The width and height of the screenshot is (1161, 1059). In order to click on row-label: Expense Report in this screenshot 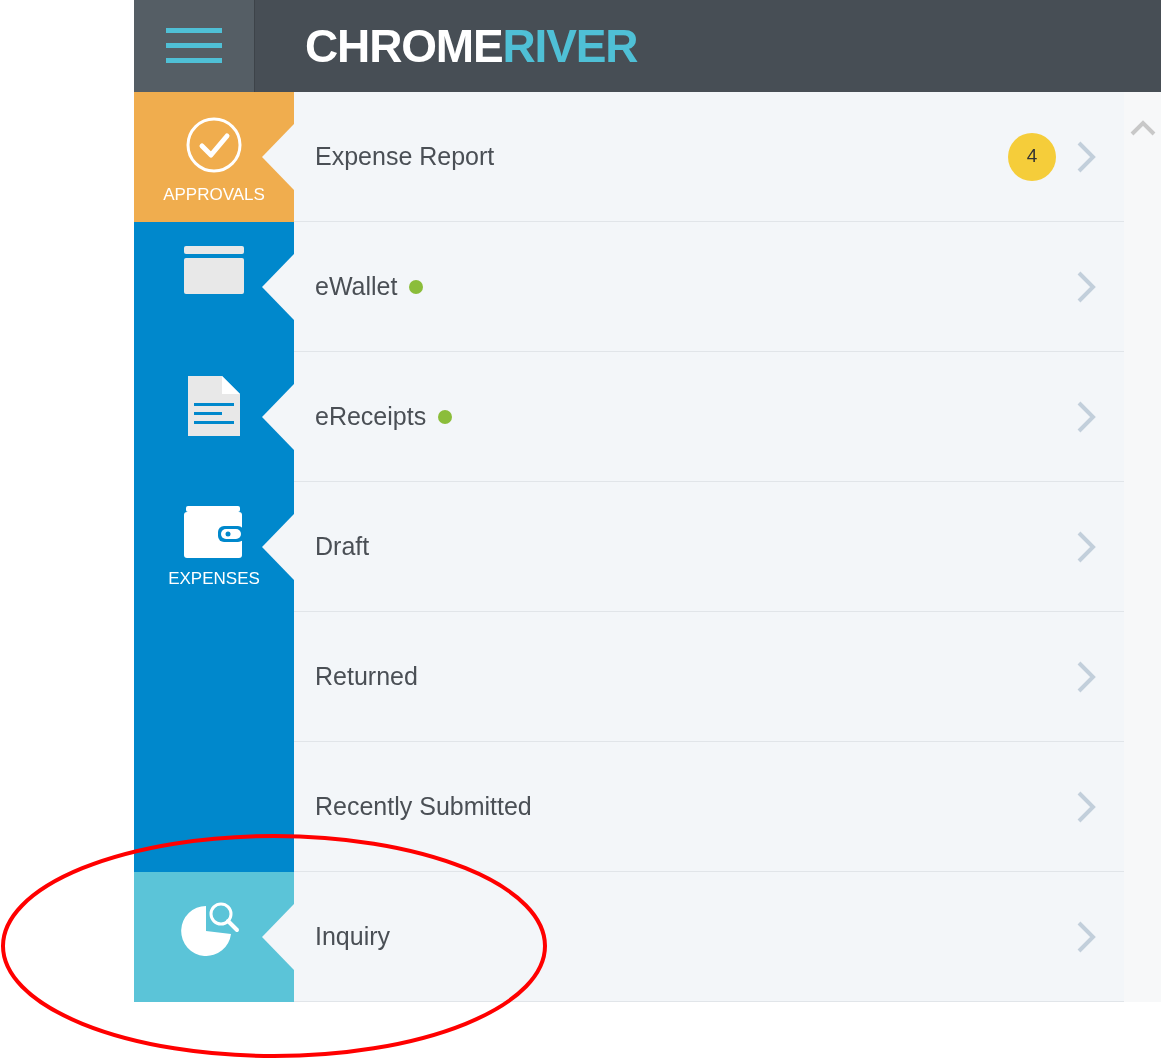, I will do `click(405, 156)`.